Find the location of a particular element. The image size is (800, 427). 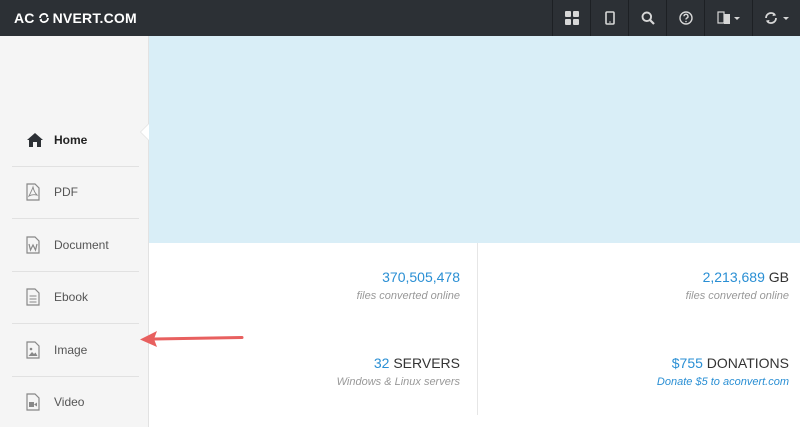

refresh-dropdown is located at coordinates (776, 18).